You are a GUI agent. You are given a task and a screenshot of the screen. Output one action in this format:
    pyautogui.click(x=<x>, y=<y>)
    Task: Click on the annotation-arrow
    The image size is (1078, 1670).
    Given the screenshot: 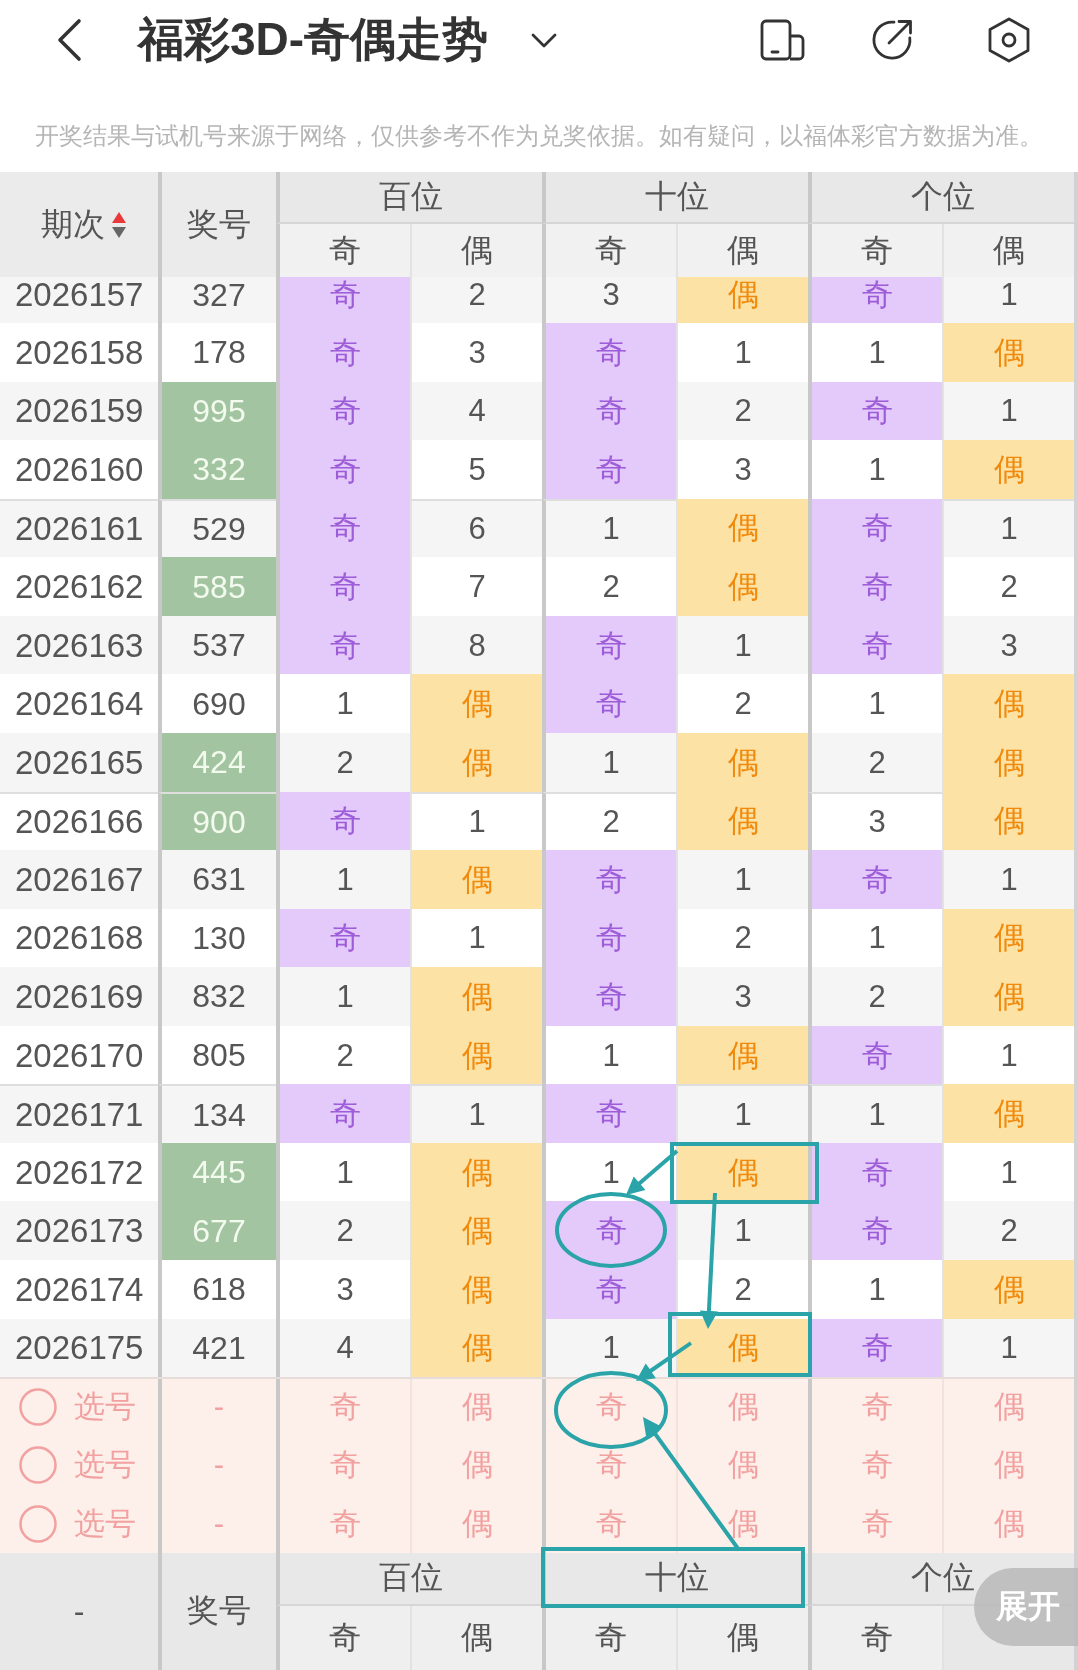 What is the action you would take?
    pyautogui.click(x=652, y=1172)
    